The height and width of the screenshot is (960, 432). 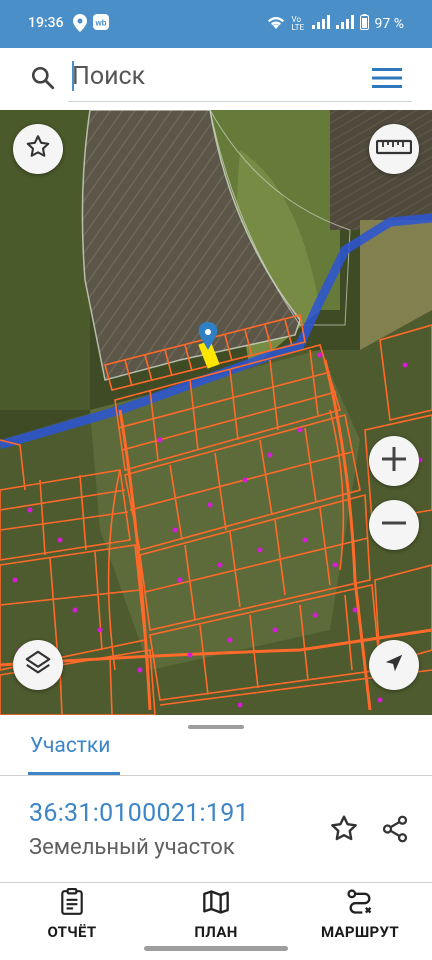 I want to click on svg-text: wb, so click(x=100, y=23).